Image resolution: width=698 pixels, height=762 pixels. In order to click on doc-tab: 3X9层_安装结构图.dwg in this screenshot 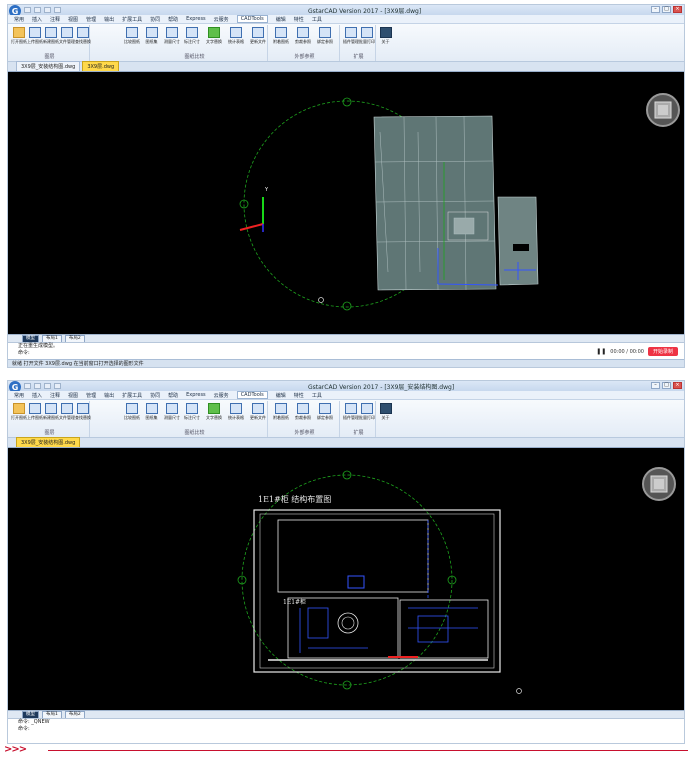, I will do `click(48, 66)`.